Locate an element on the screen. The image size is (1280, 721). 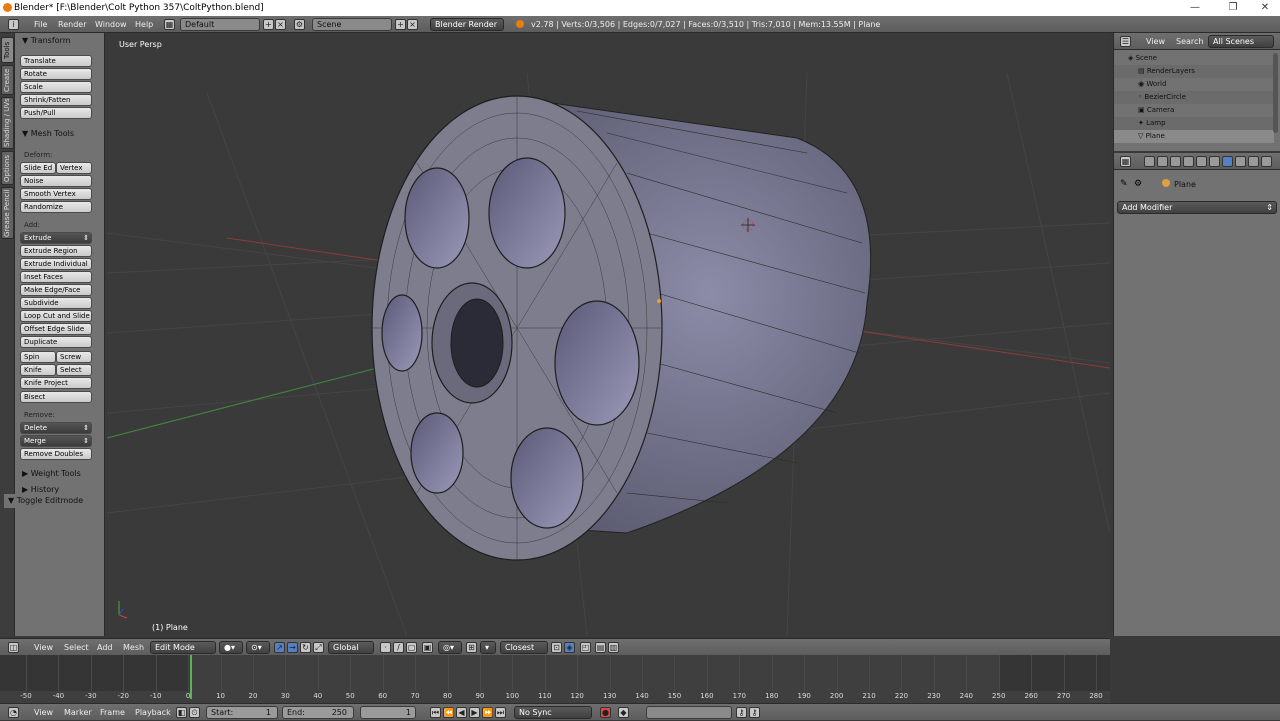
face-select-icon: ▢ is located at coordinates (411, 647).